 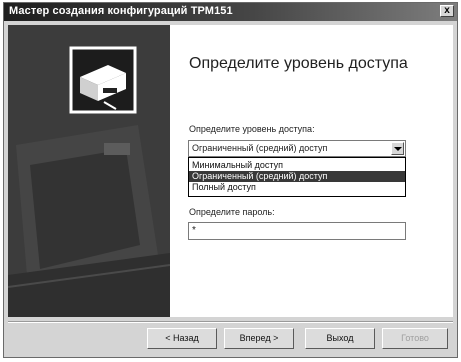 I want to click on close-button: x, so click(x=447, y=11).